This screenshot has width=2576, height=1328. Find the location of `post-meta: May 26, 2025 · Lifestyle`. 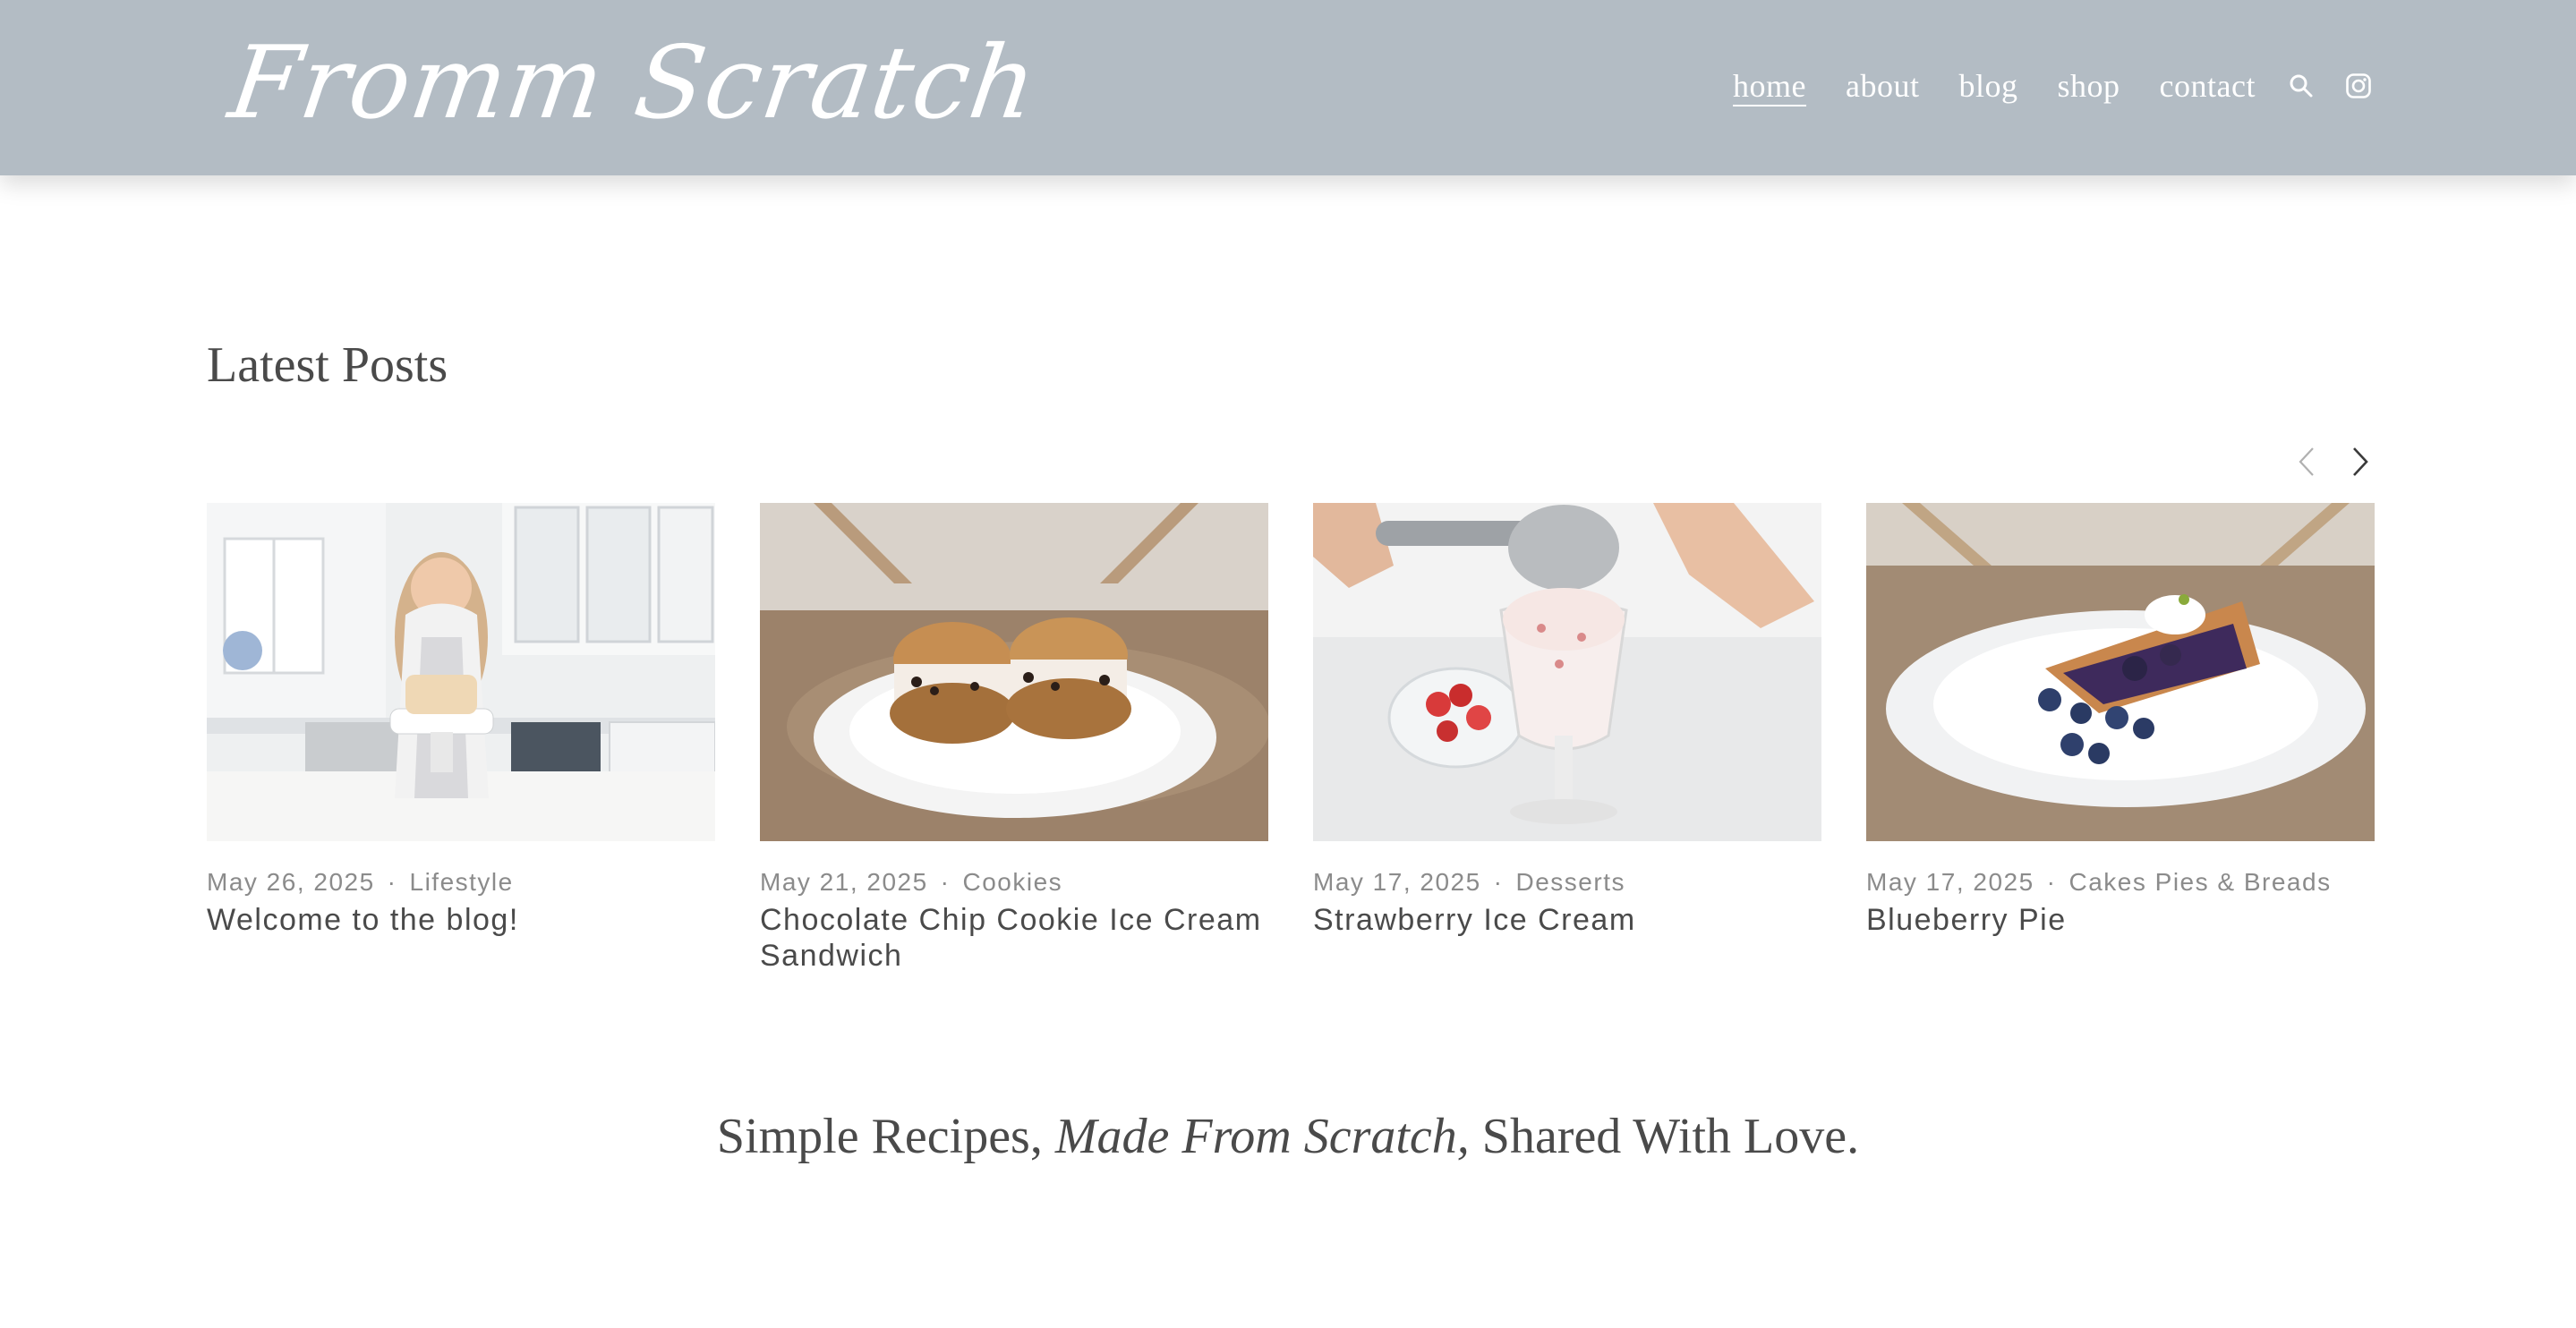

post-meta: May 26, 2025 · Lifestyle is located at coordinates (461, 882).